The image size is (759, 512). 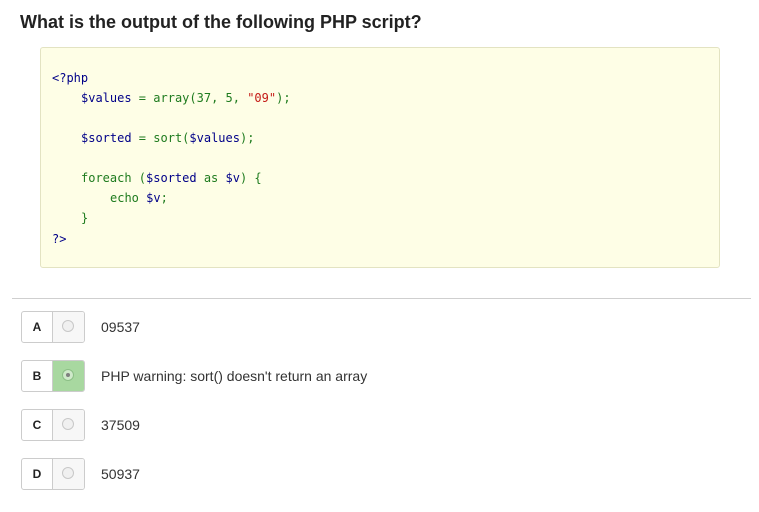 What do you see at coordinates (37, 376) in the screenshot?
I see `option-letter: B` at bounding box center [37, 376].